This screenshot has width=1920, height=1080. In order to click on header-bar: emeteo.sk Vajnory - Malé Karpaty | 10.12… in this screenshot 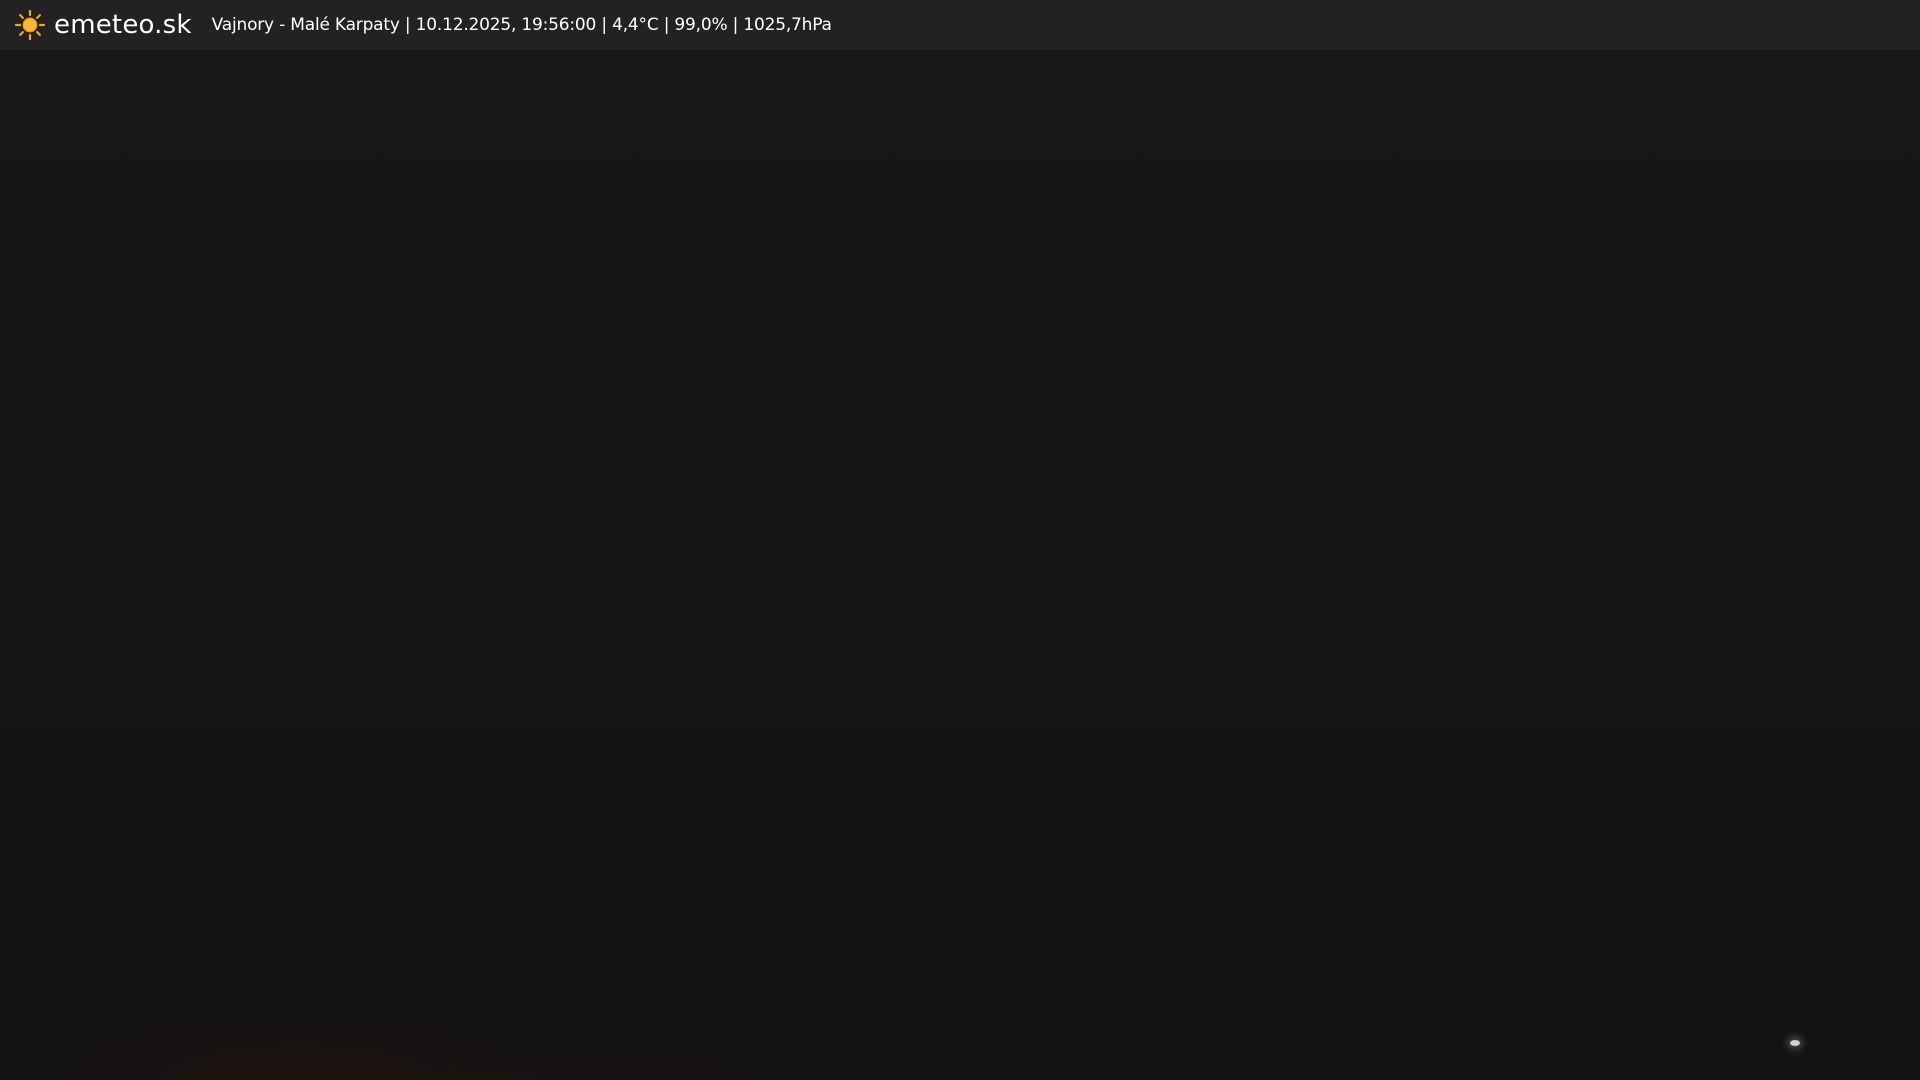, I will do `click(960, 25)`.